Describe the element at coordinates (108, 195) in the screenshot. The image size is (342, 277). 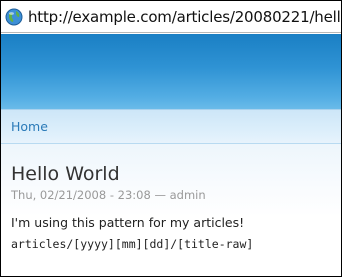
I see `article-meta: Thu, 02/21/2008 - 23:08 — admin` at that location.